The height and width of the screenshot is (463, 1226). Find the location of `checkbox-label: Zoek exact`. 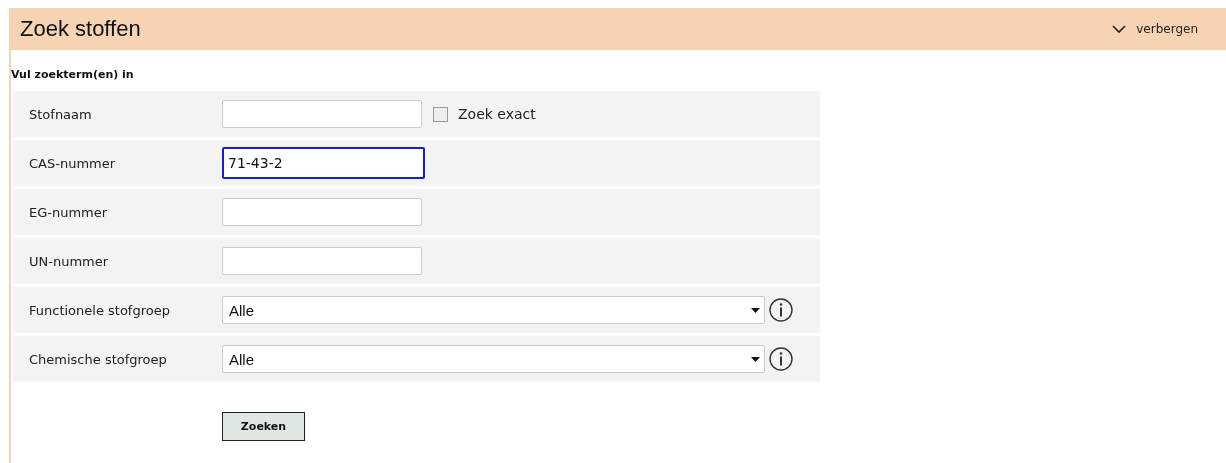

checkbox-label: Zoek exact is located at coordinates (497, 114).